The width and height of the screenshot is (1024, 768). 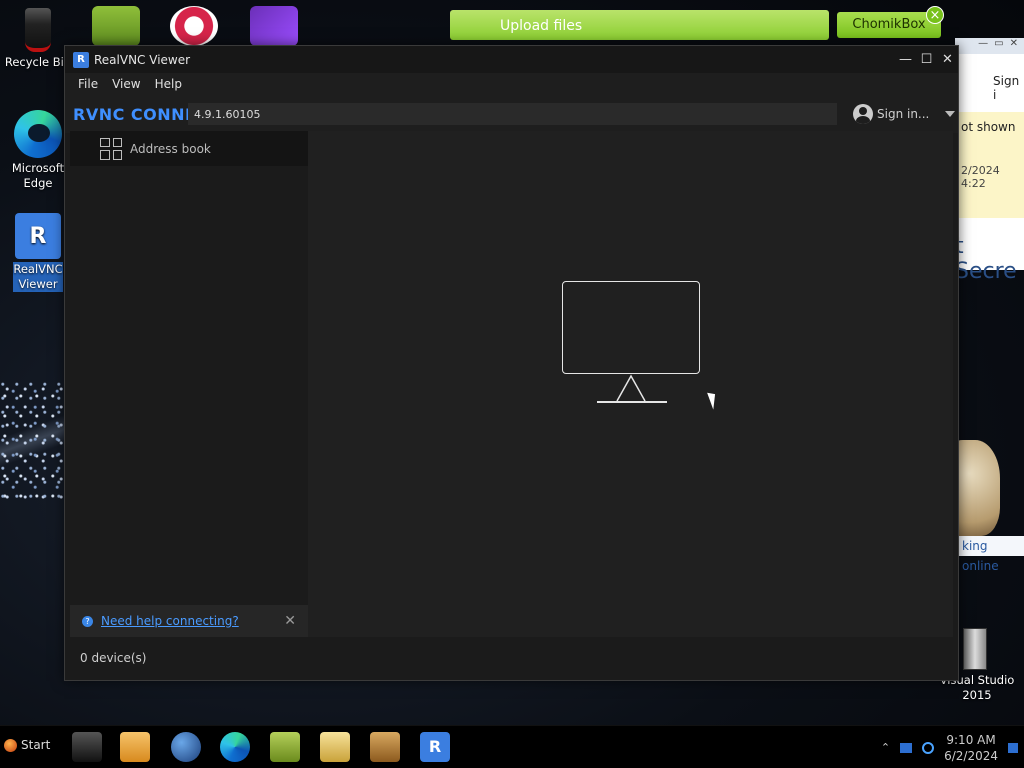 I want to click on system-tray: ⌃ 9:10 AM 6/2/2024, so click(x=952, y=747).